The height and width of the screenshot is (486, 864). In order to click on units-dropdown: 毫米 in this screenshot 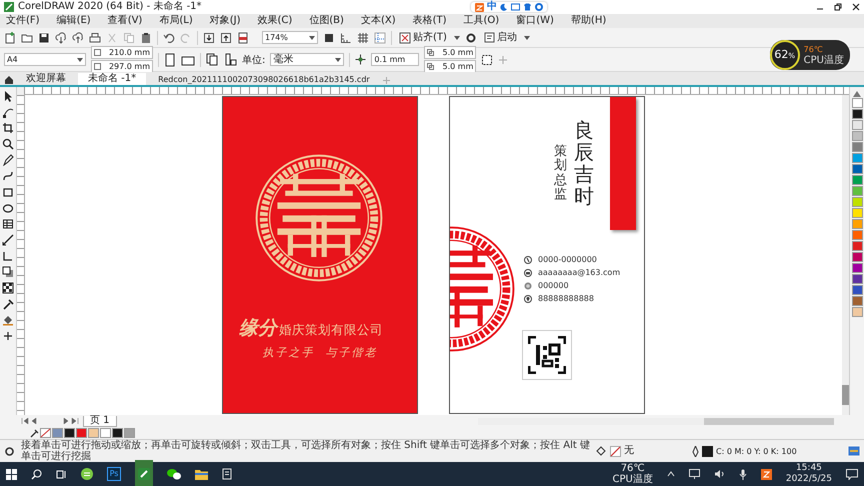, I will do `click(307, 59)`.